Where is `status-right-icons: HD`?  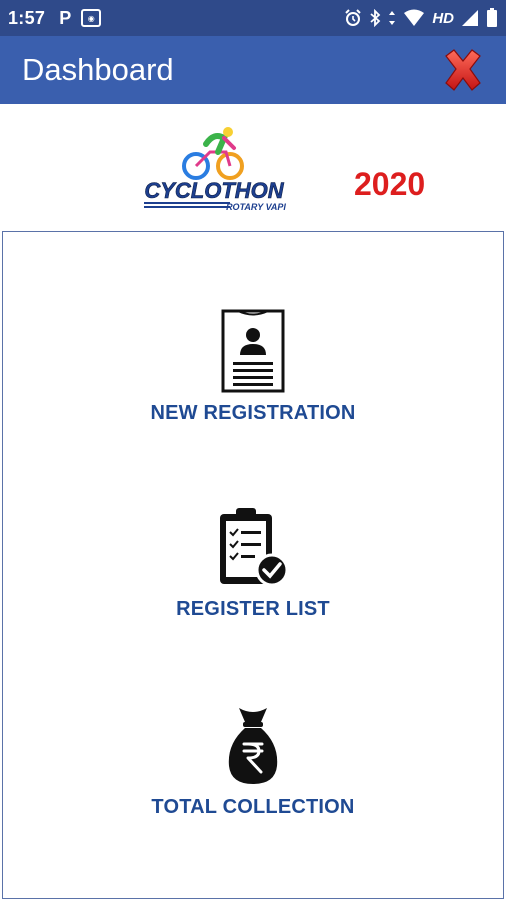 status-right-icons: HD is located at coordinates (421, 18).